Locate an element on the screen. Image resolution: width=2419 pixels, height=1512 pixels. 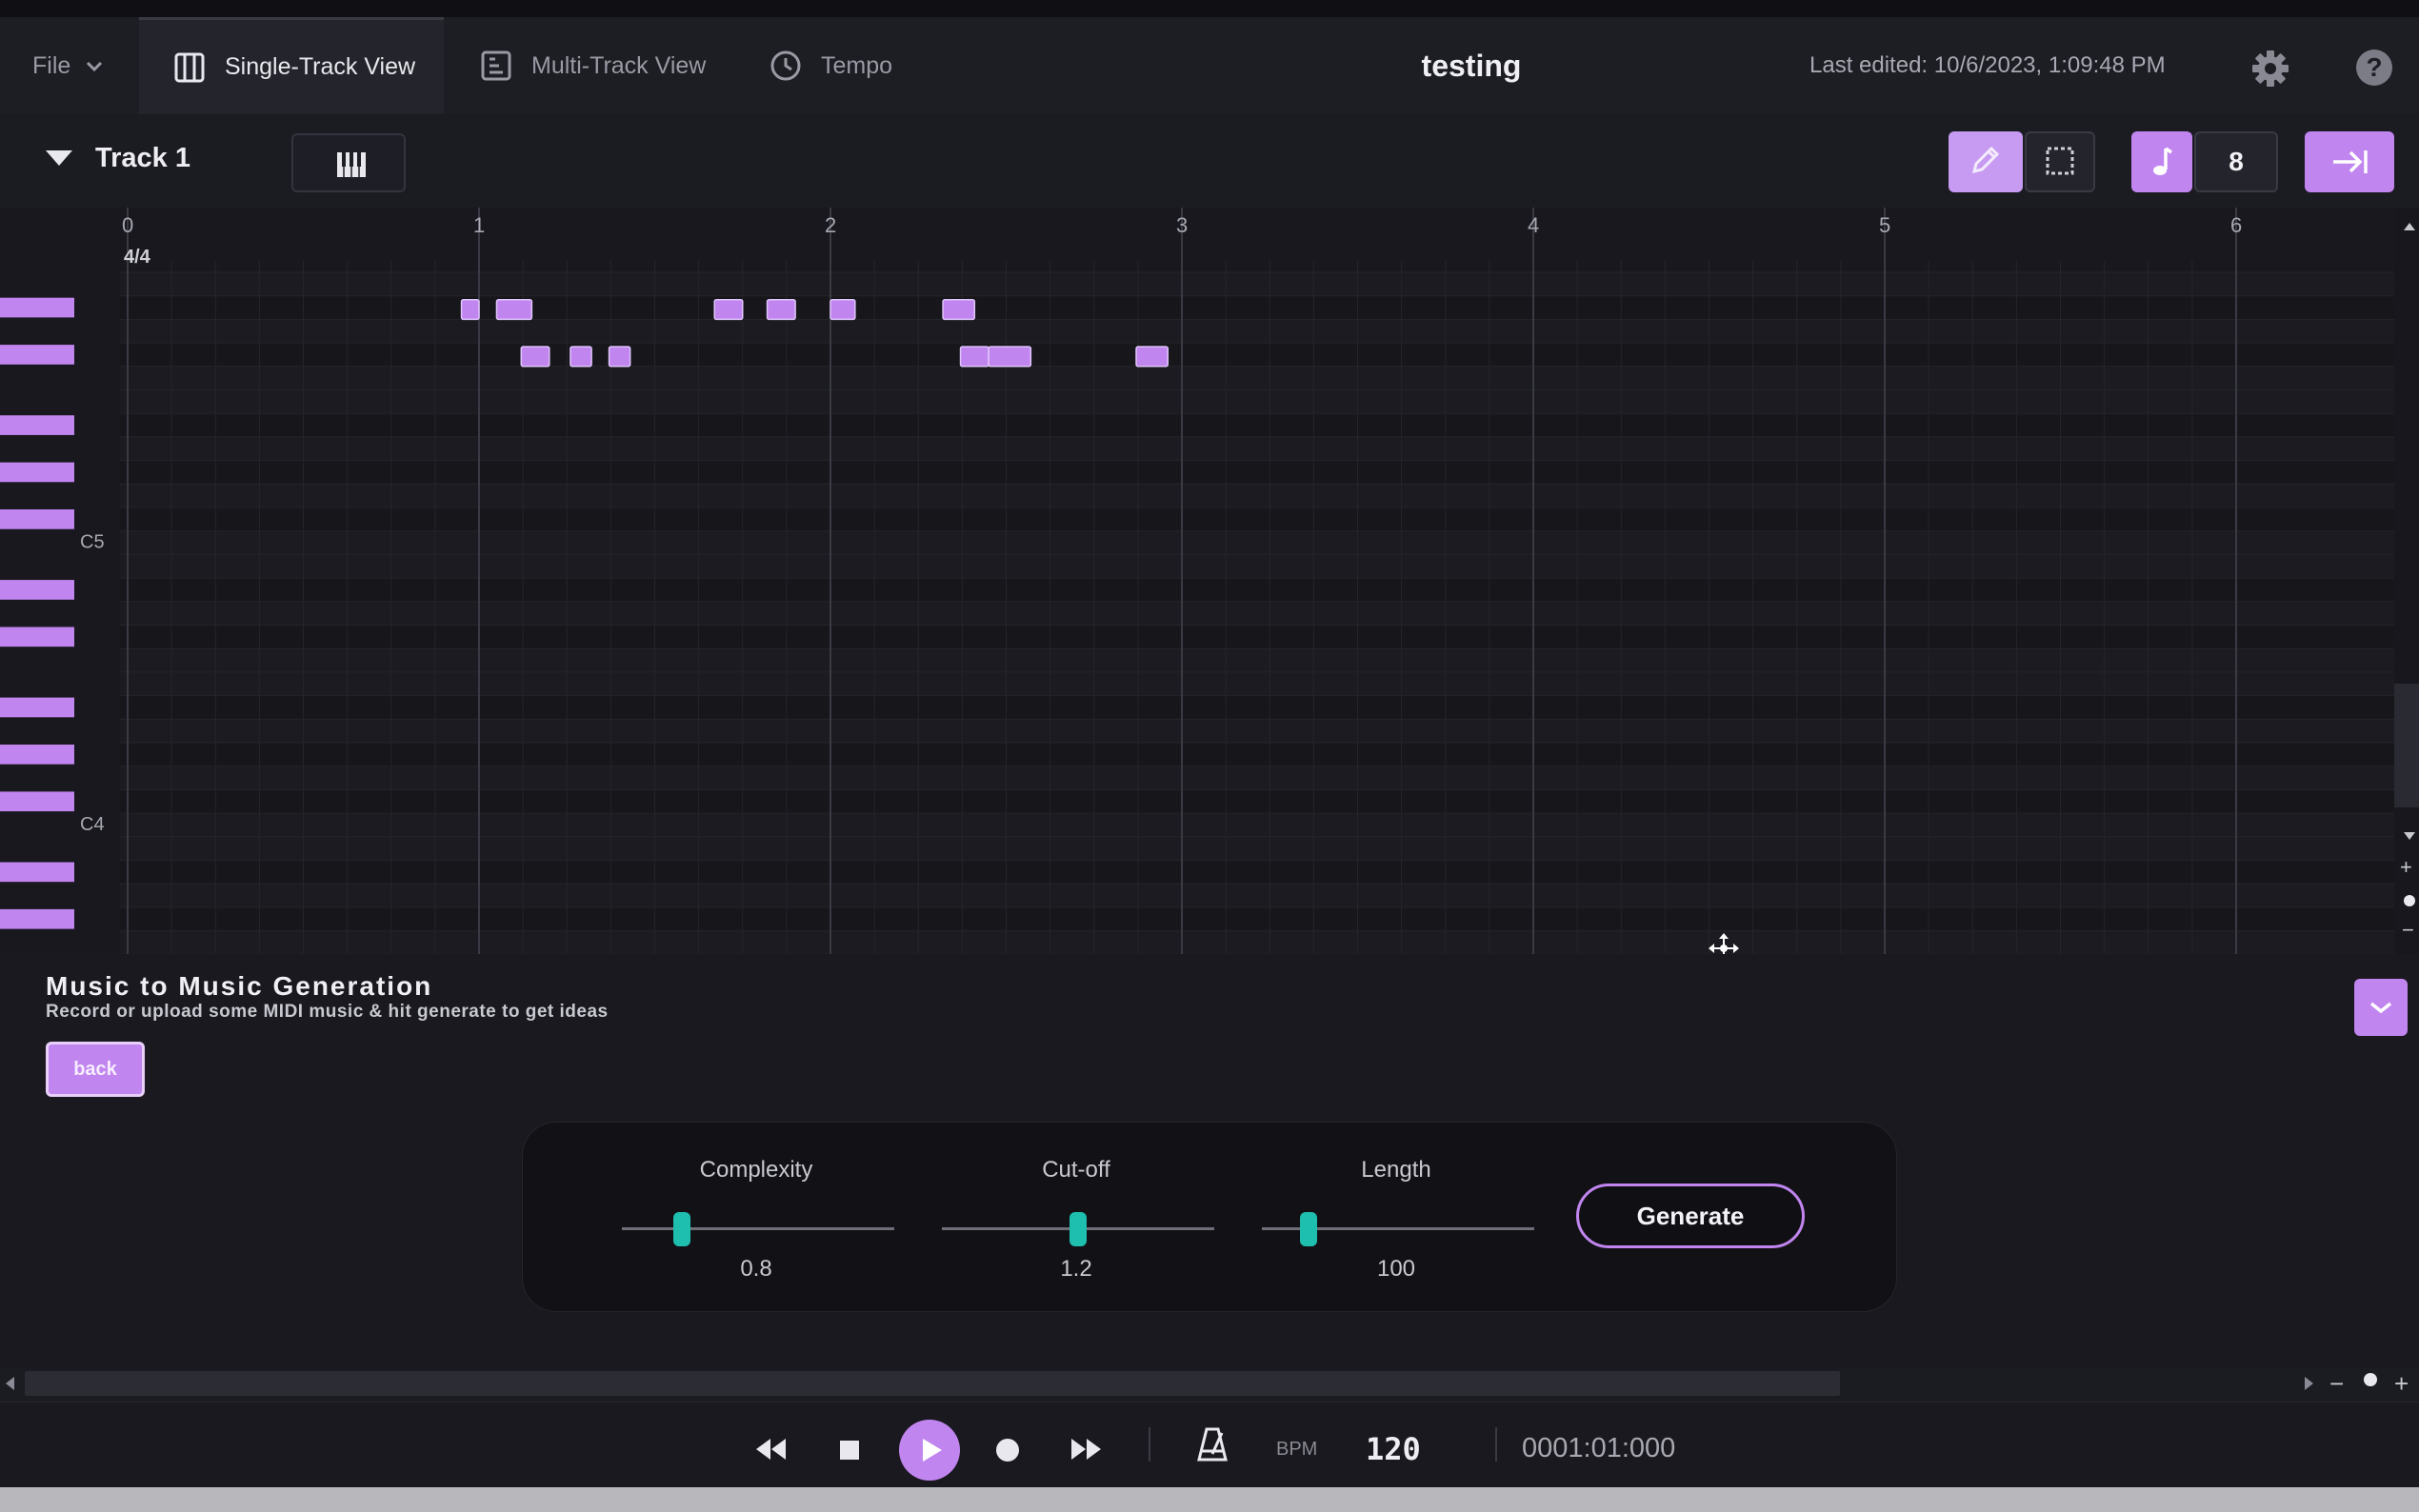
complexity-slider-track is located at coordinates (758, 1228).